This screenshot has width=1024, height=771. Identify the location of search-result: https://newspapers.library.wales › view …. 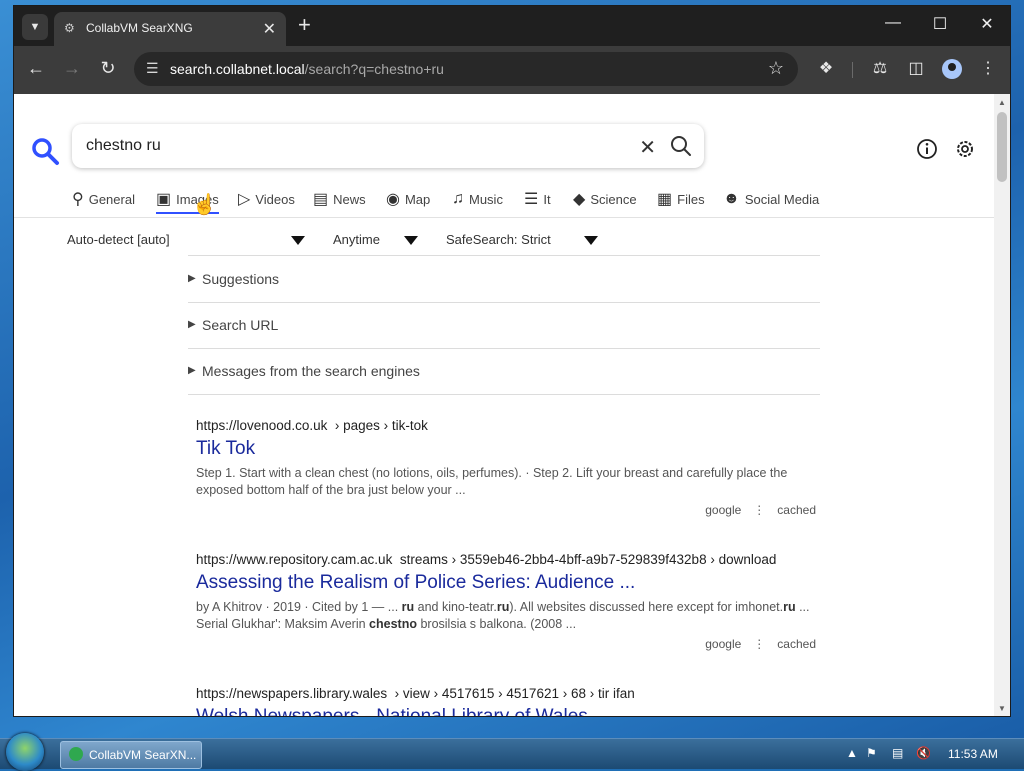
(506, 701).